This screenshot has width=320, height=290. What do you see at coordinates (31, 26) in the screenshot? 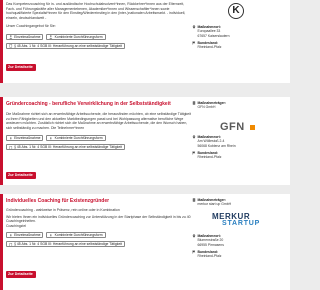
I see `card-description-secondary: Unser Coachingangebot für Sie:` at bounding box center [31, 26].